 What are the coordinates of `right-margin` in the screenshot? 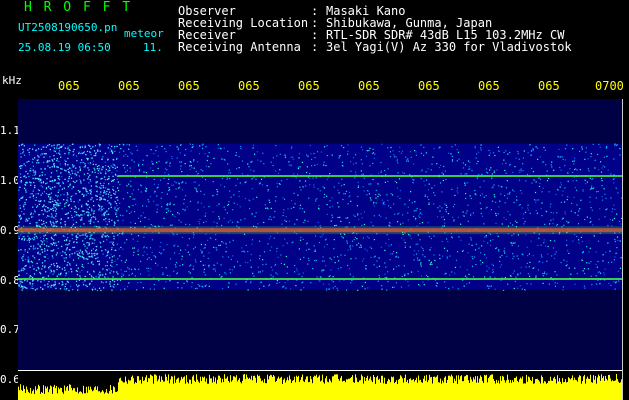 It's located at (626, 200).